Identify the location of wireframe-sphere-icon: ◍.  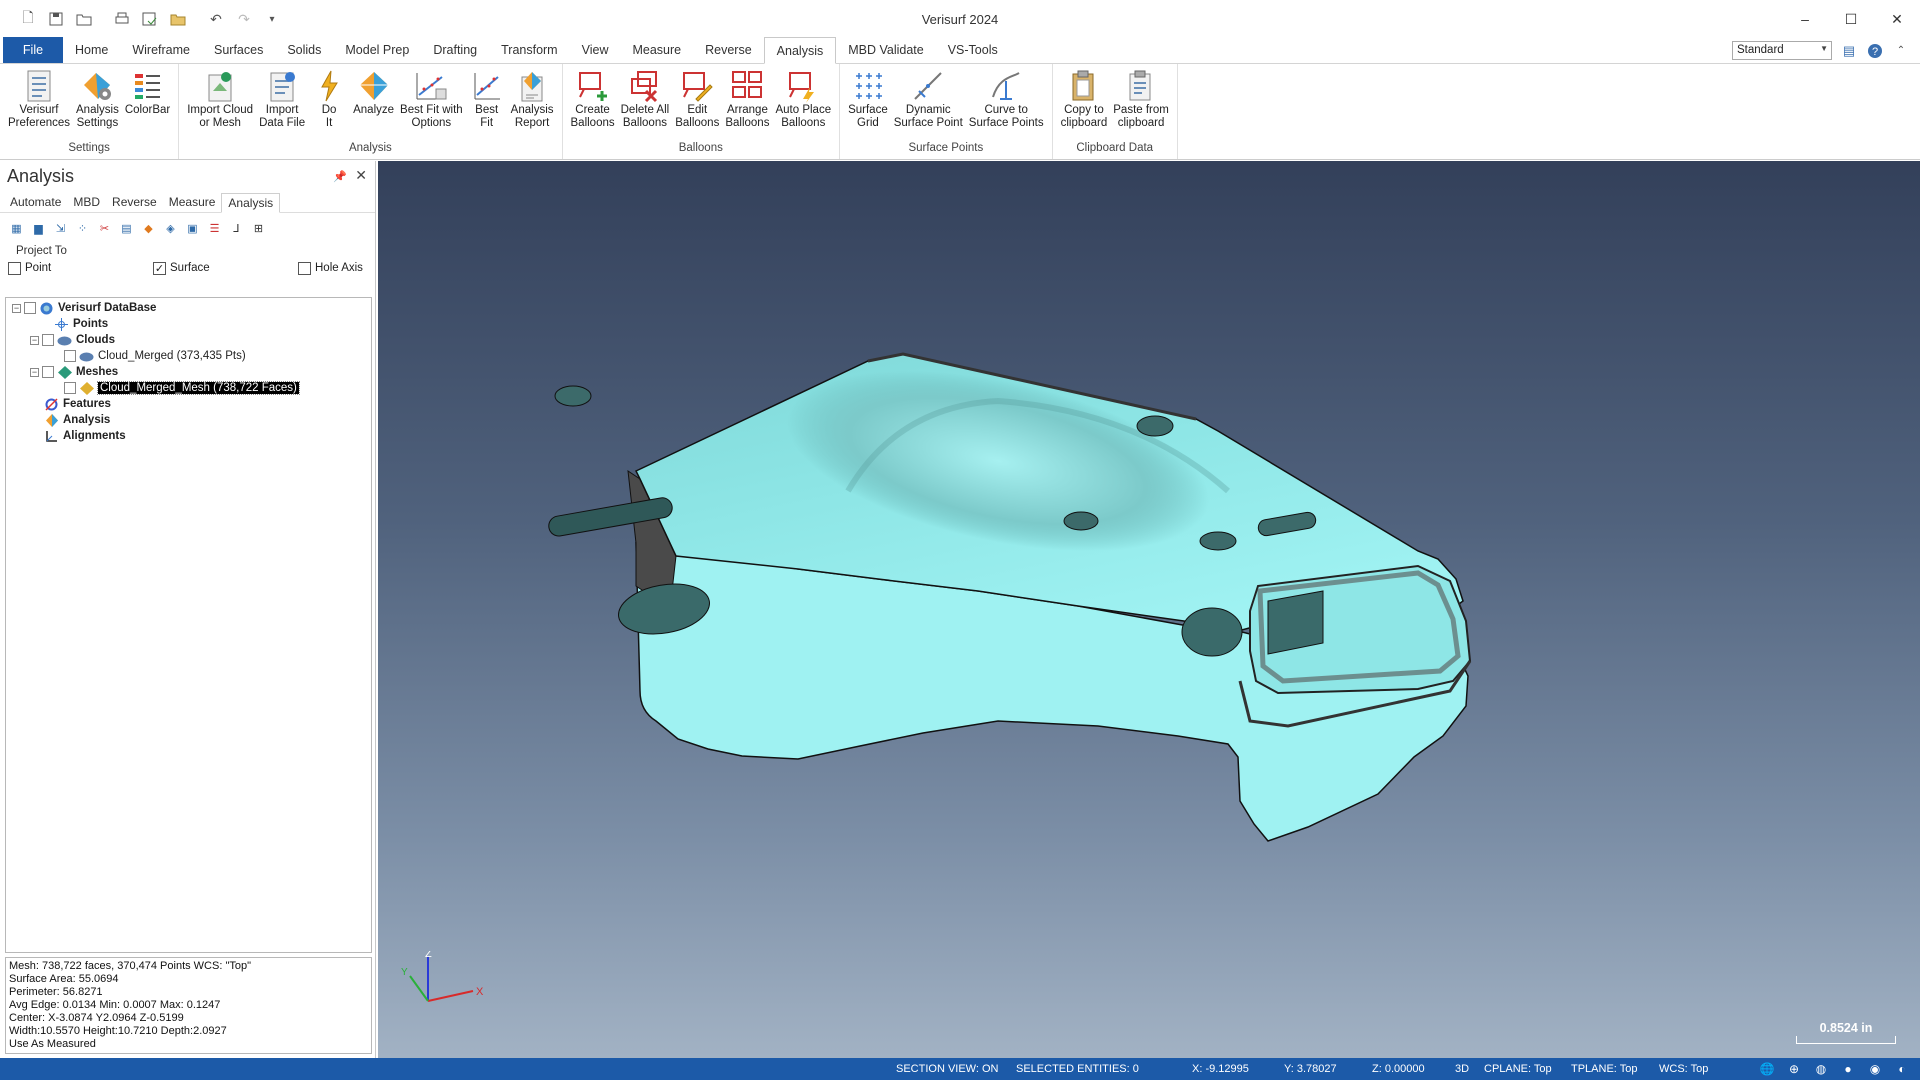
(1821, 1069).